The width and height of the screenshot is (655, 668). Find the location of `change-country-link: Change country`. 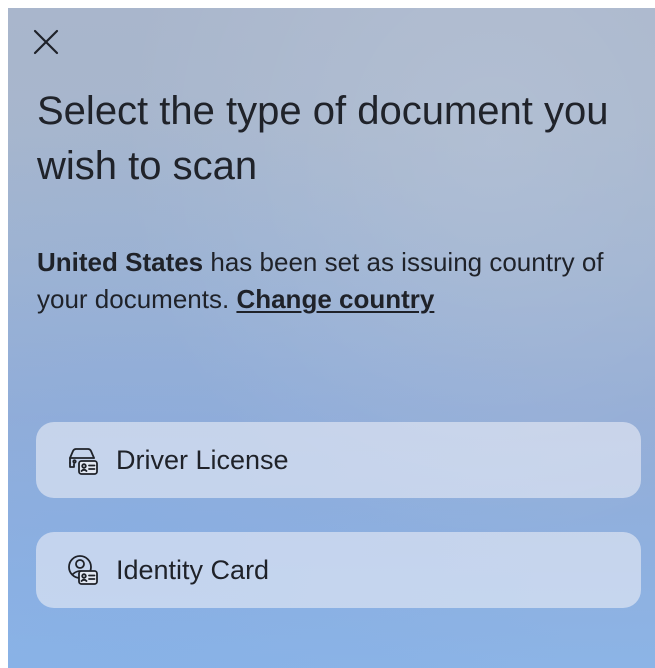

change-country-link: Change country is located at coordinates (335, 299).